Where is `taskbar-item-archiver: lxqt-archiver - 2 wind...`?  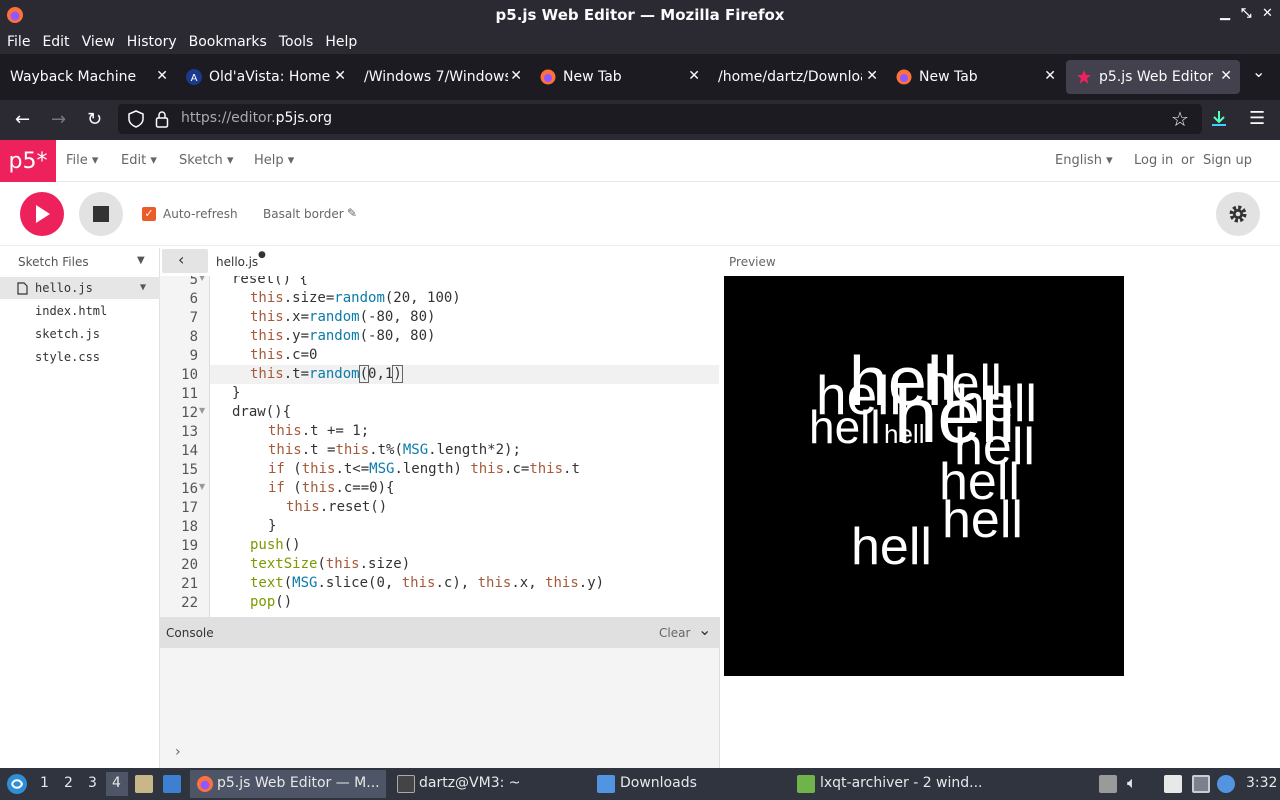
taskbar-item-archiver: lxqt-archiver - 2 wind... is located at coordinates (890, 784).